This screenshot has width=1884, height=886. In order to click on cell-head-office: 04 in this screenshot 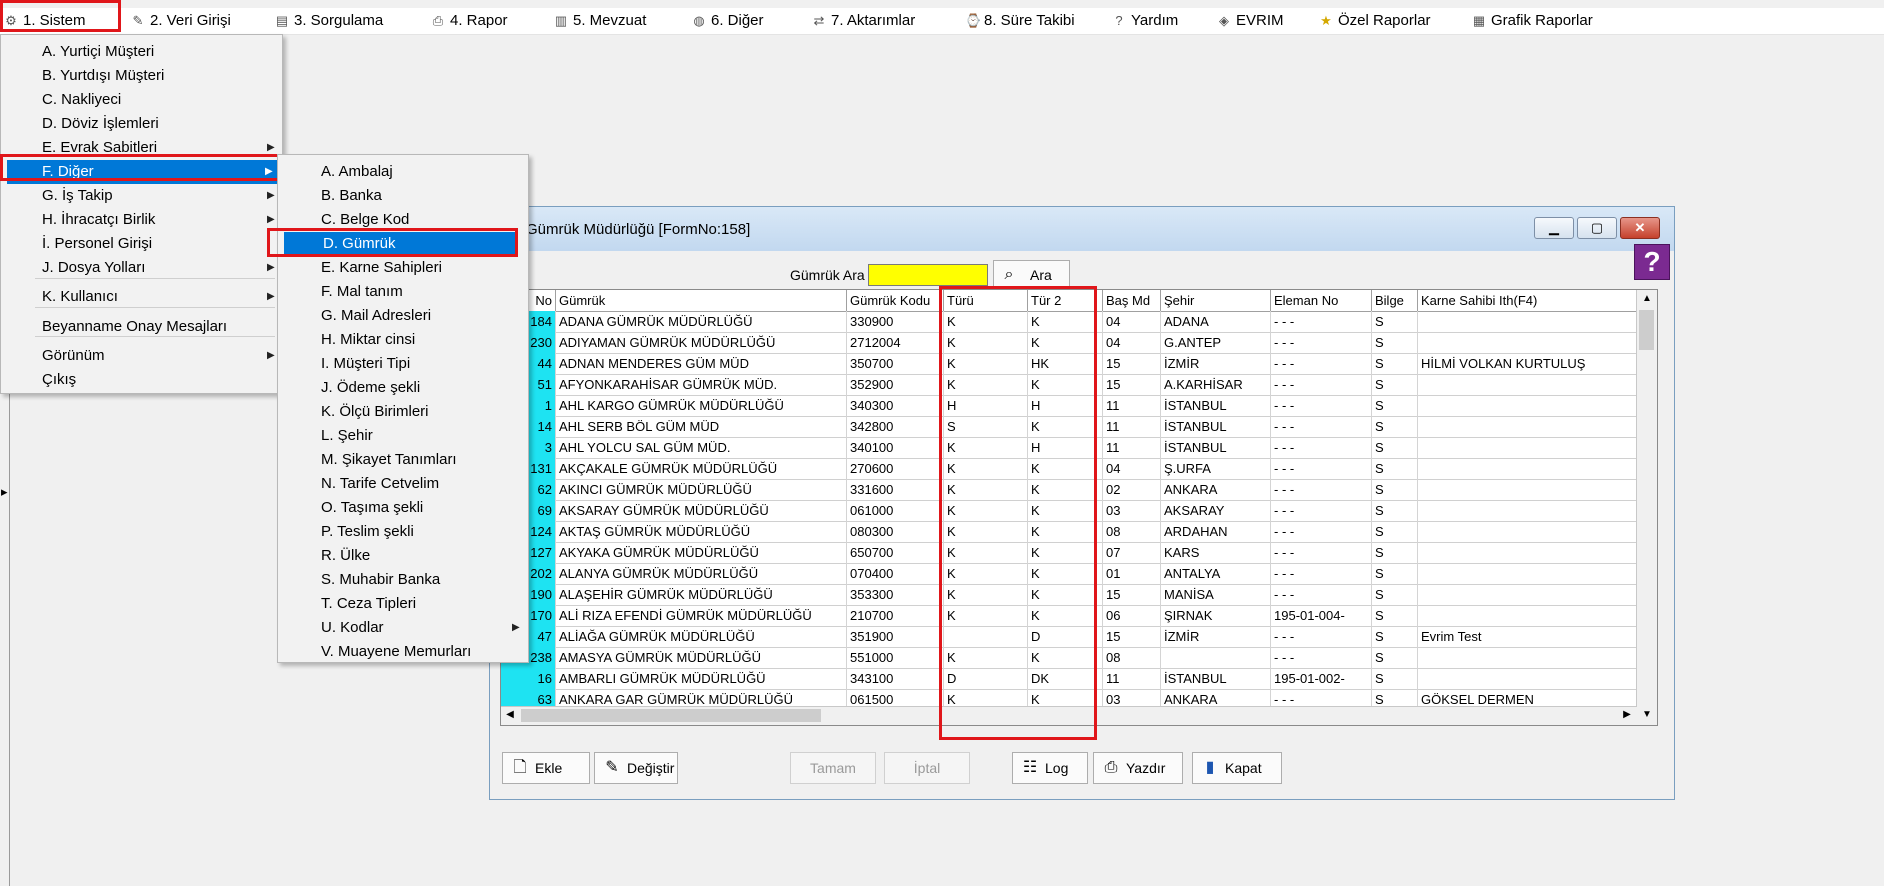, I will do `click(1132, 342)`.